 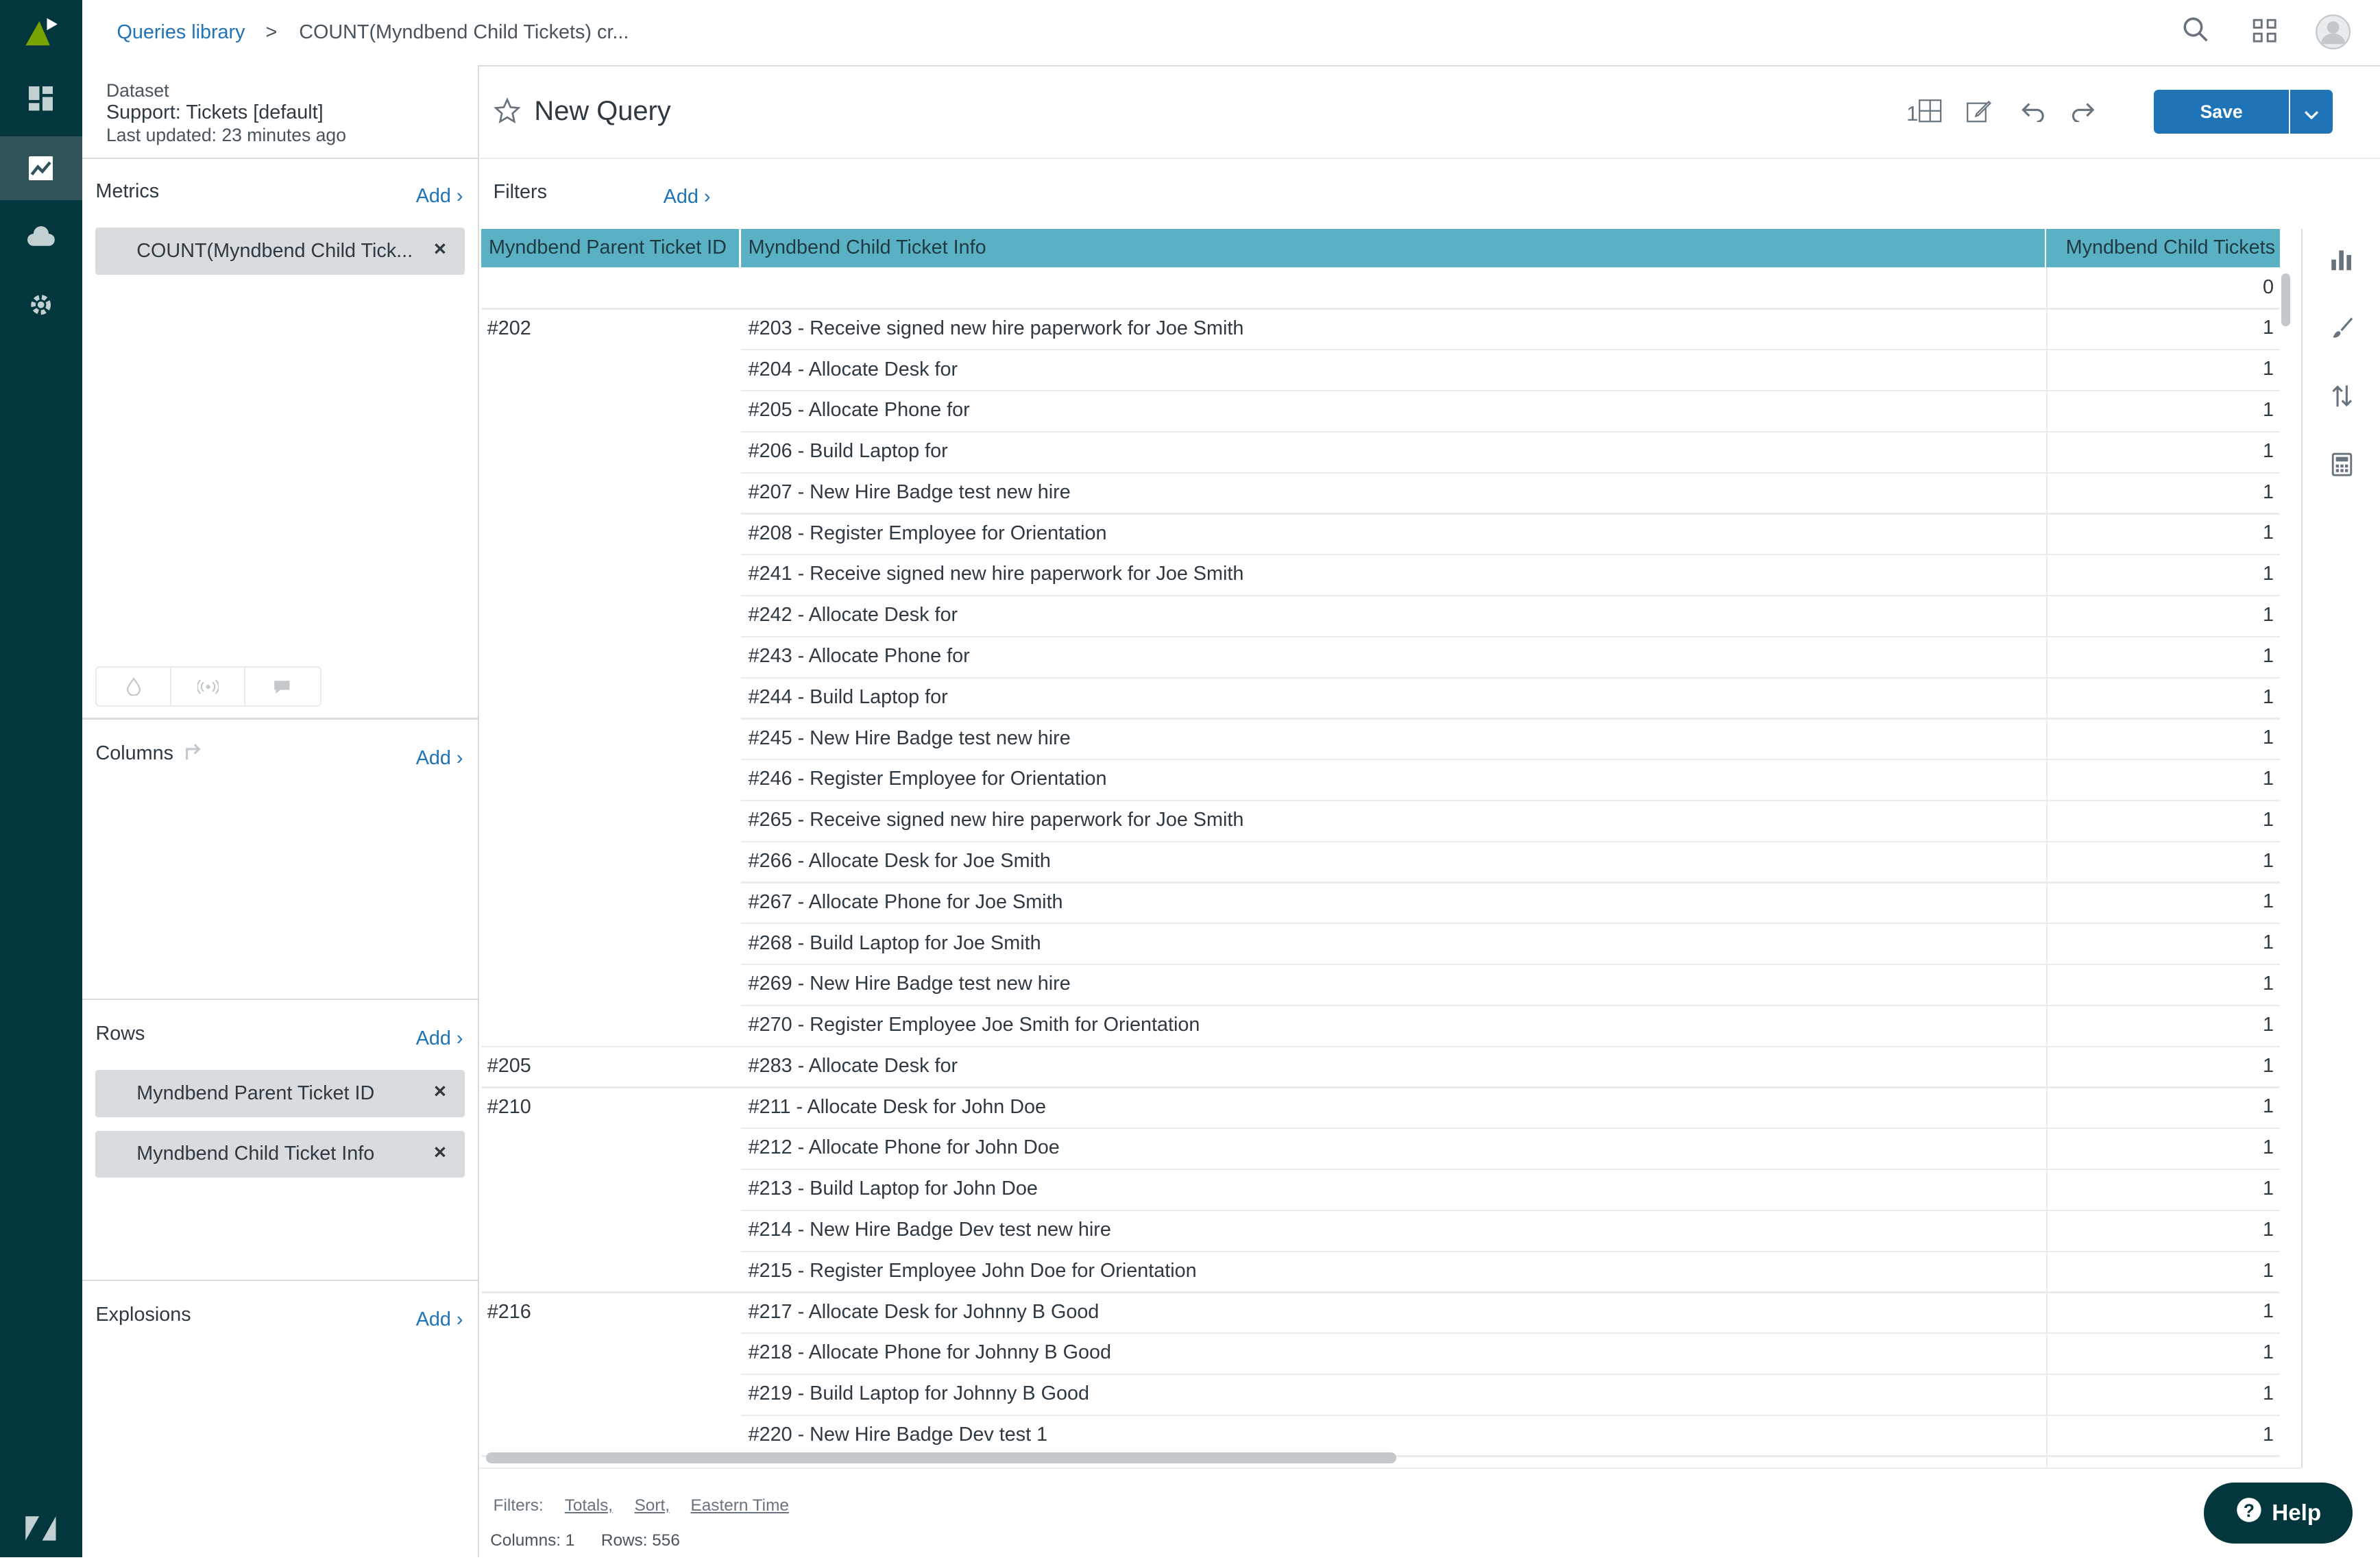 I want to click on zendesk-logo-icon, so click(x=41, y=1528).